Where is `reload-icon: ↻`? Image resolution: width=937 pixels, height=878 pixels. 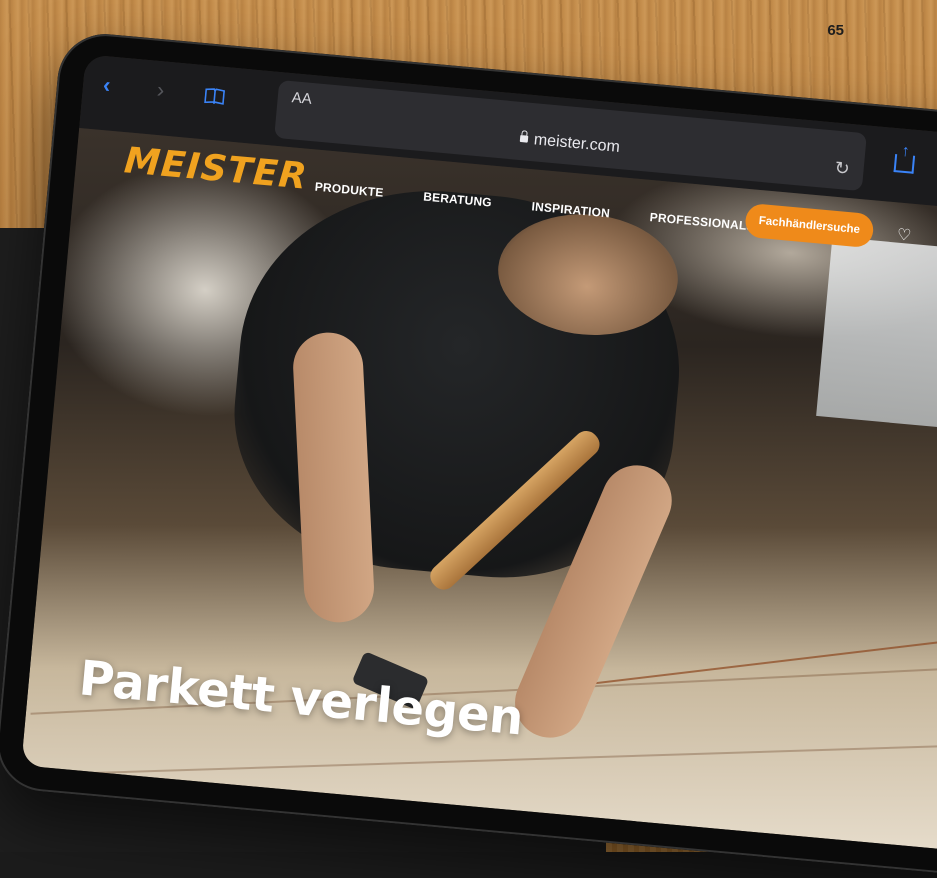 reload-icon: ↻ is located at coordinates (842, 169).